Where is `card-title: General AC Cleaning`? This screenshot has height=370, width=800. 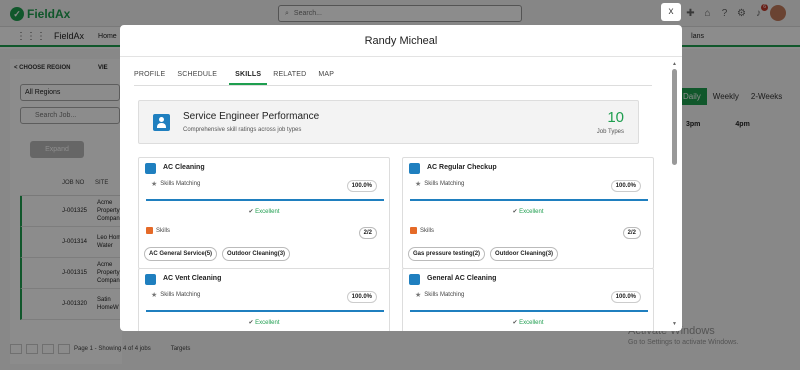
card-title: General AC Cleaning is located at coordinates (462, 278).